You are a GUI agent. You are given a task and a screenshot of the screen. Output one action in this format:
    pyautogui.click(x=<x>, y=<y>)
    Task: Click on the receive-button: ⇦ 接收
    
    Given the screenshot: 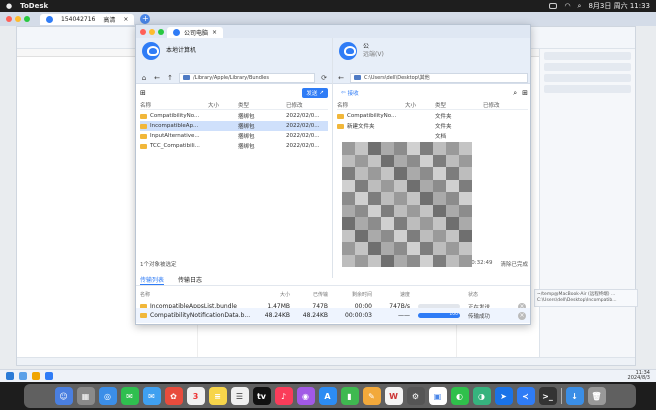 What is the action you would take?
    pyautogui.click(x=350, y=93)
    